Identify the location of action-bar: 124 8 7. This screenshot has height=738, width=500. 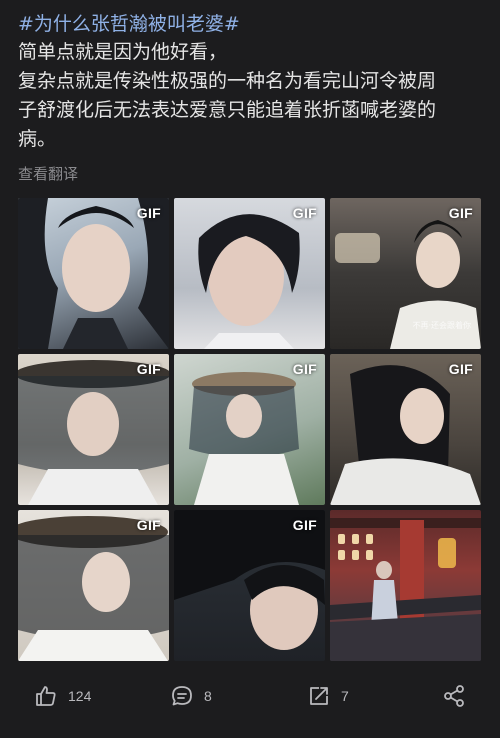
(250, 696).